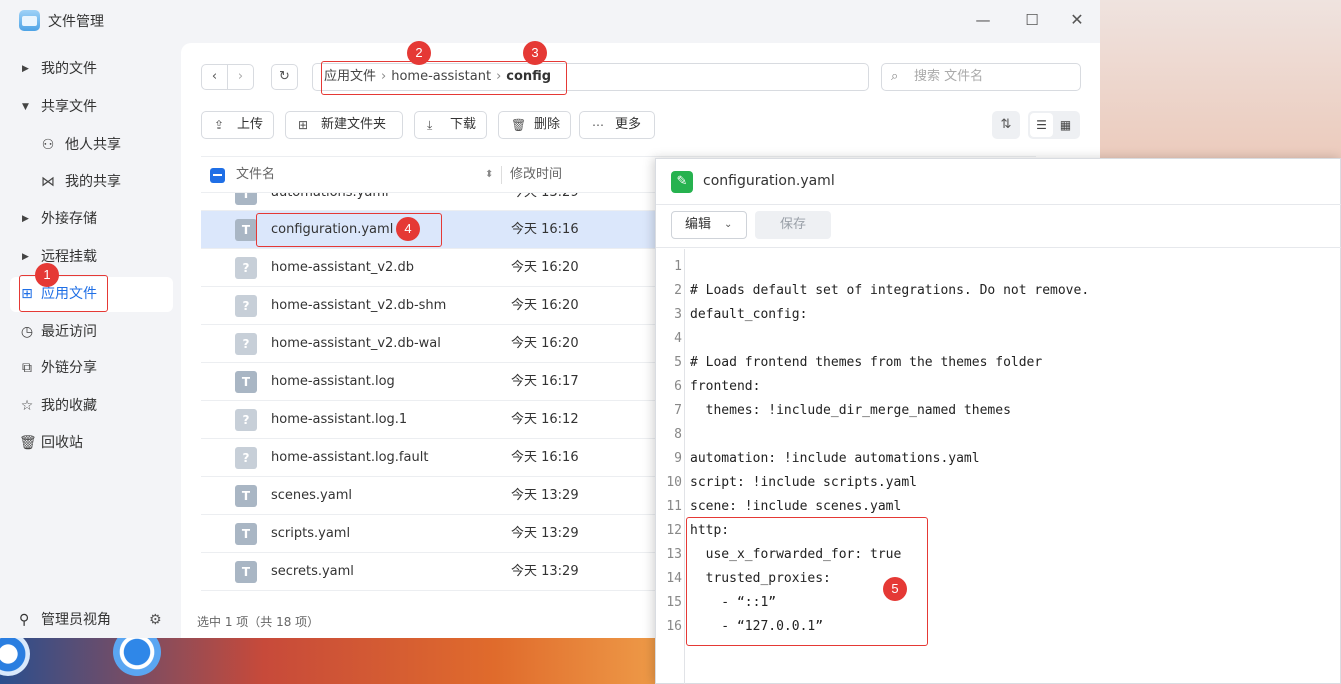  Describe the element at coordinates (793, 225) in the screenshot. I see `save-button: 保存` at that location.